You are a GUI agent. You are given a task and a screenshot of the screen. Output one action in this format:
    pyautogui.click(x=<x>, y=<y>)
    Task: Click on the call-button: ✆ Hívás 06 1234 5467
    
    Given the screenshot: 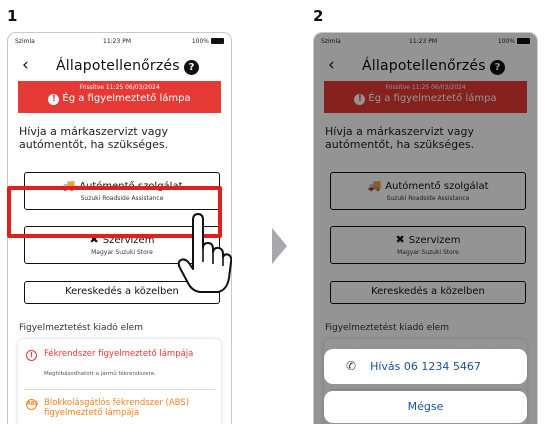 What is the action you would take?
    pyautogui.click(x=425, y=366)
    